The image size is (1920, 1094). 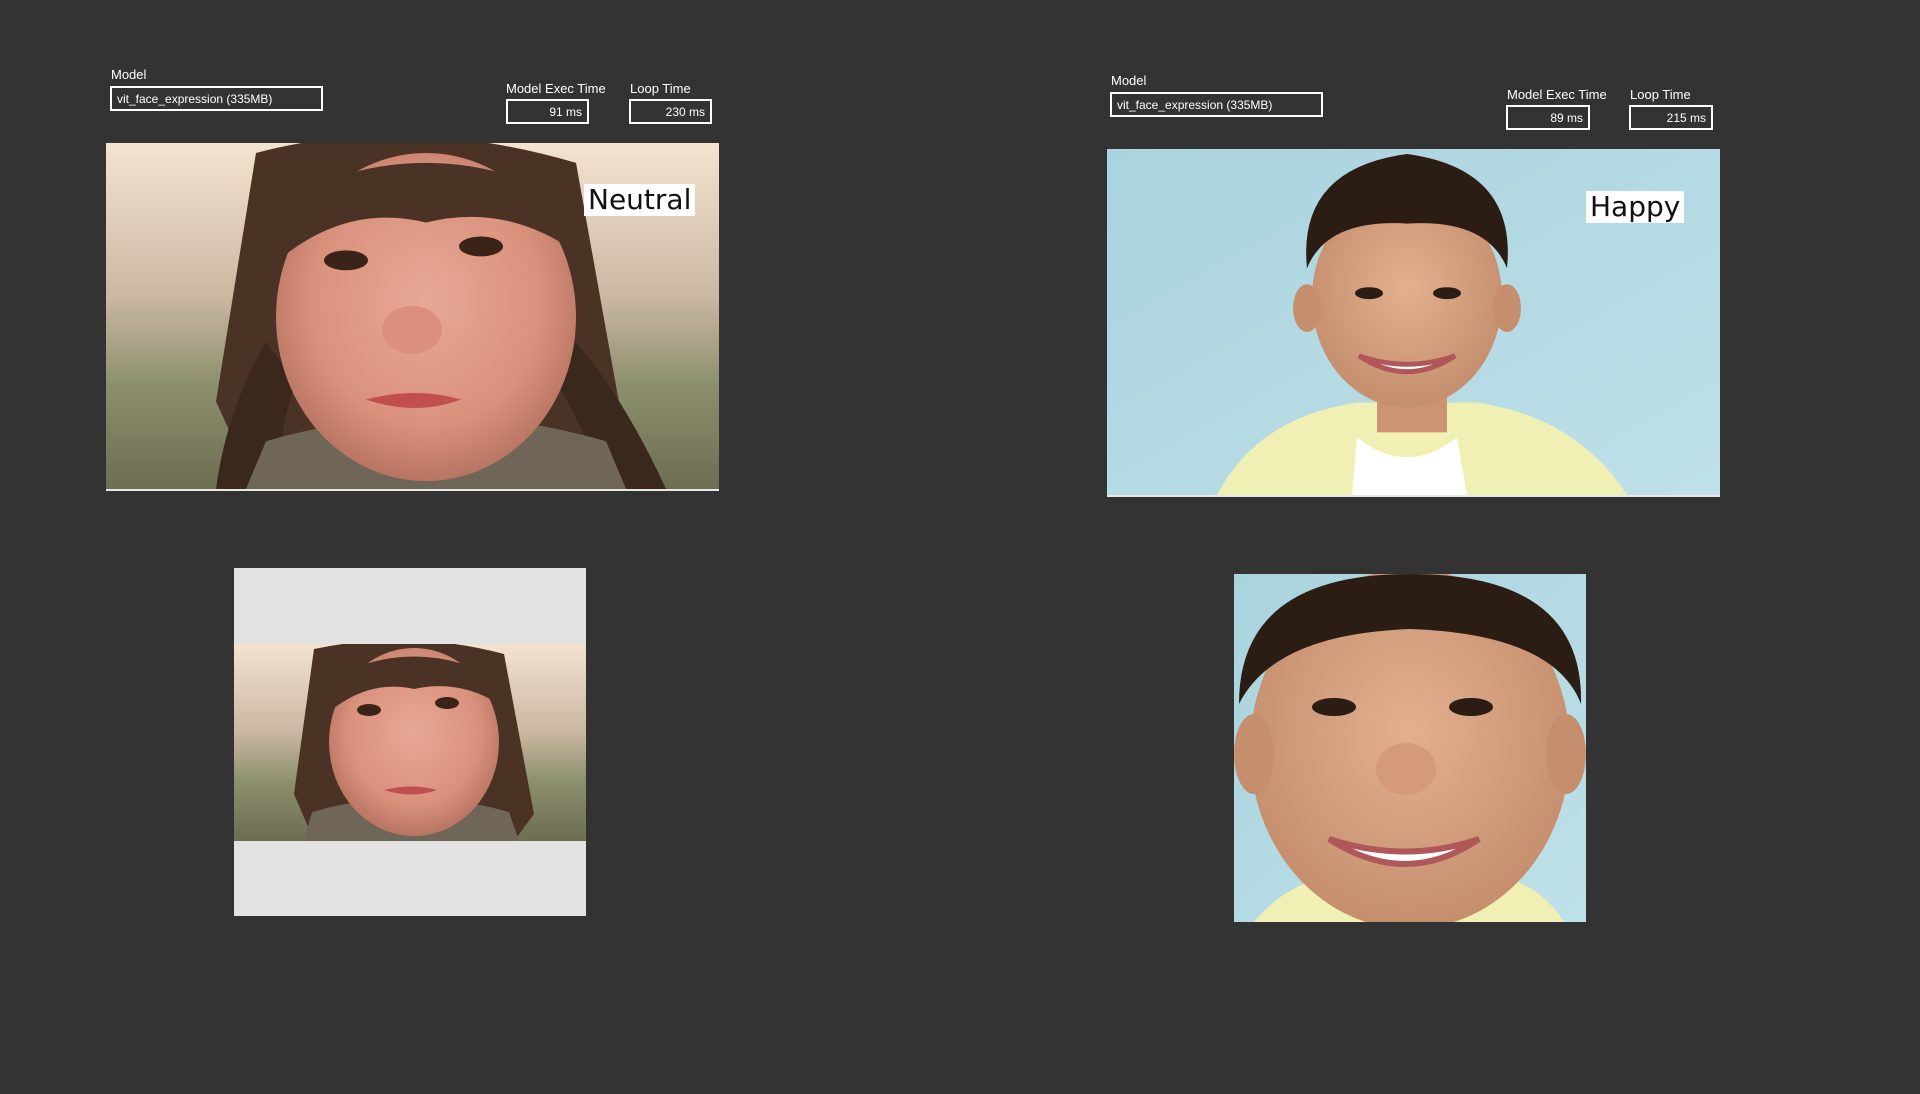 What do you see at coordinates (640, 200) in the screenshot?
I see `expression-label: Neutral` at bounding box center [640, 200].